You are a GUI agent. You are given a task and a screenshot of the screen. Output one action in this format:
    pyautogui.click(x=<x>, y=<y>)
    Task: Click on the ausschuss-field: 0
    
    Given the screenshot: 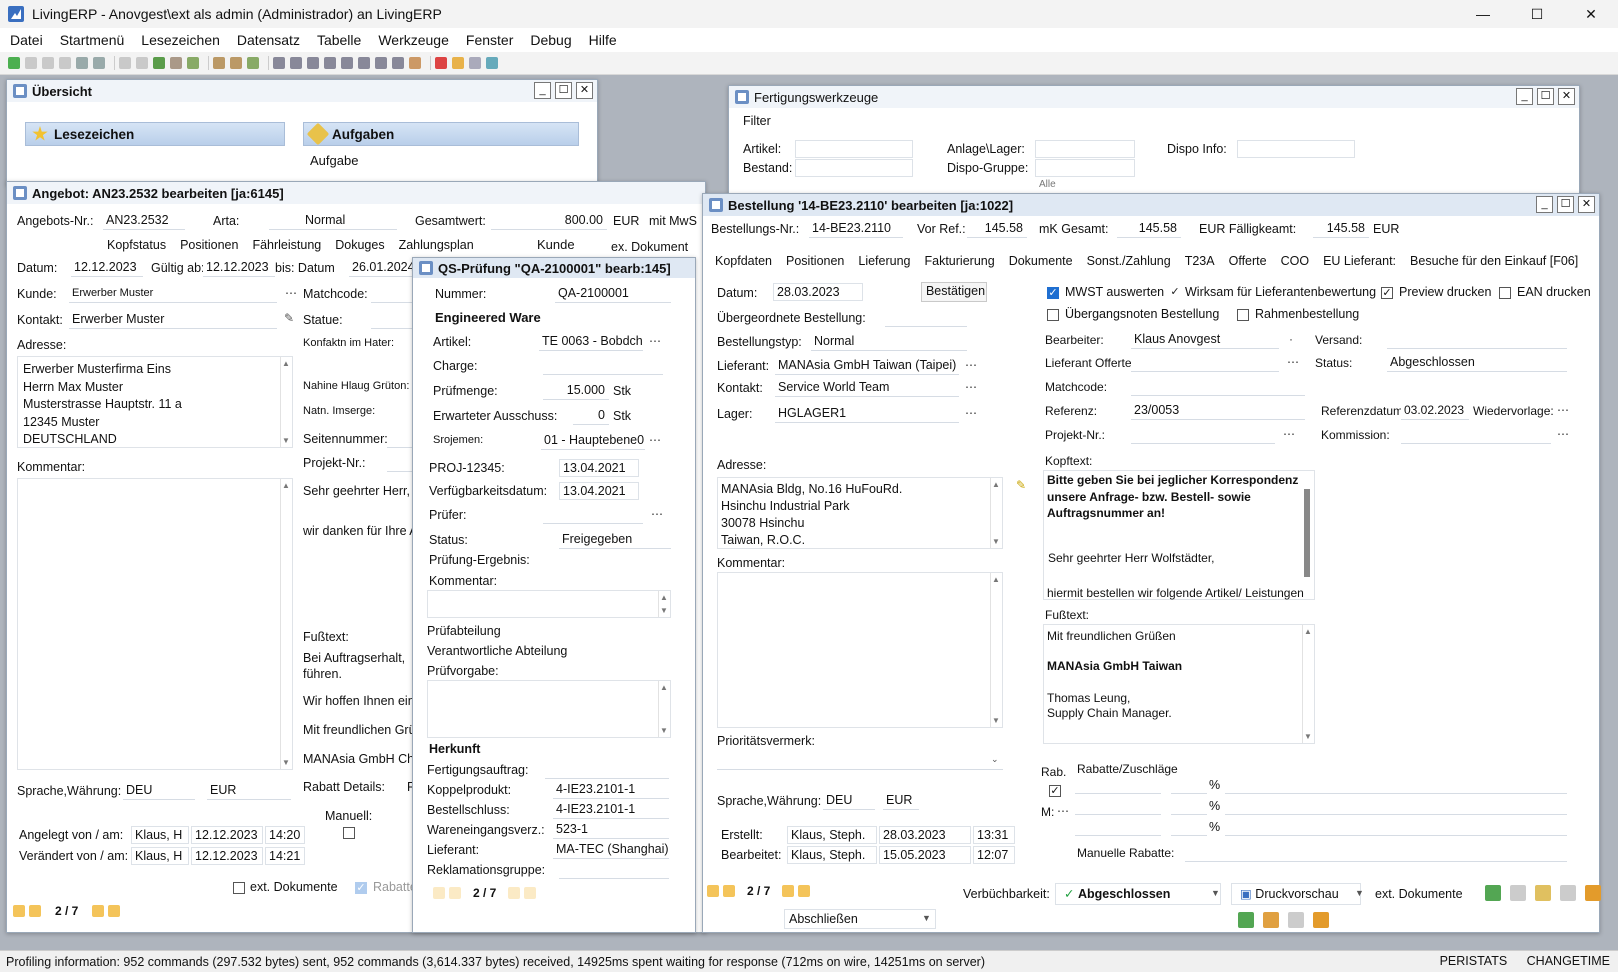 What is the action you would take?
    pyautogui.click(x=591, y=416)
    